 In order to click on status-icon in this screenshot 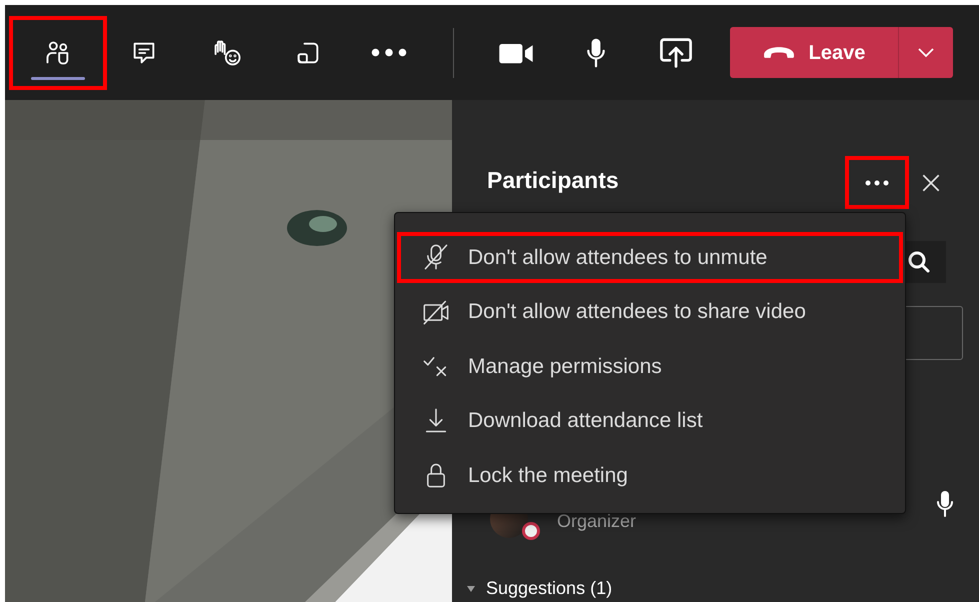, I will do `click(531, 531)`.